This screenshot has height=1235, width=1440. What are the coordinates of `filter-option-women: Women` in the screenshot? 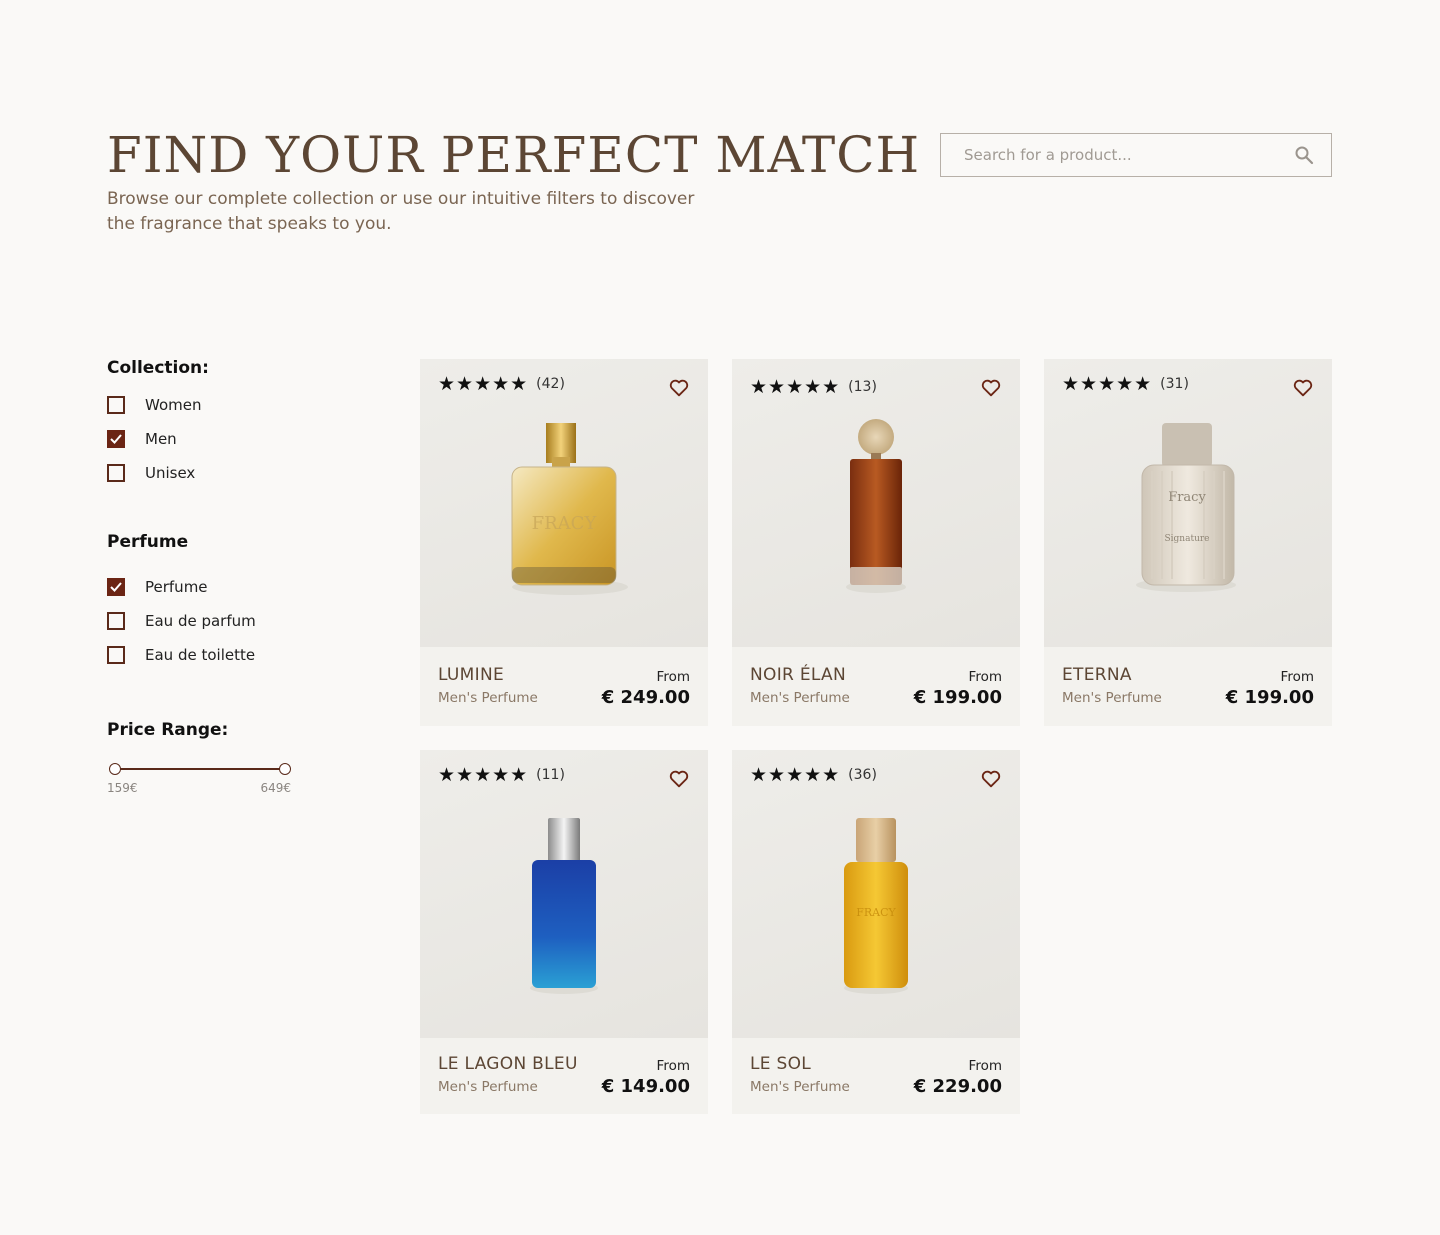 It's located at (237, 405).